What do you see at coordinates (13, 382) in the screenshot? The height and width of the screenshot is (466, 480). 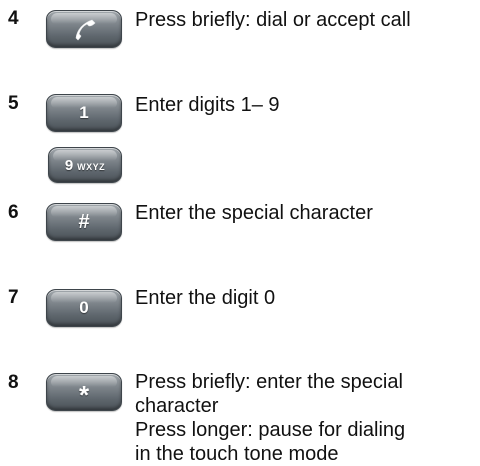 I see `item-number: 8` at bounding box center [13, 382].